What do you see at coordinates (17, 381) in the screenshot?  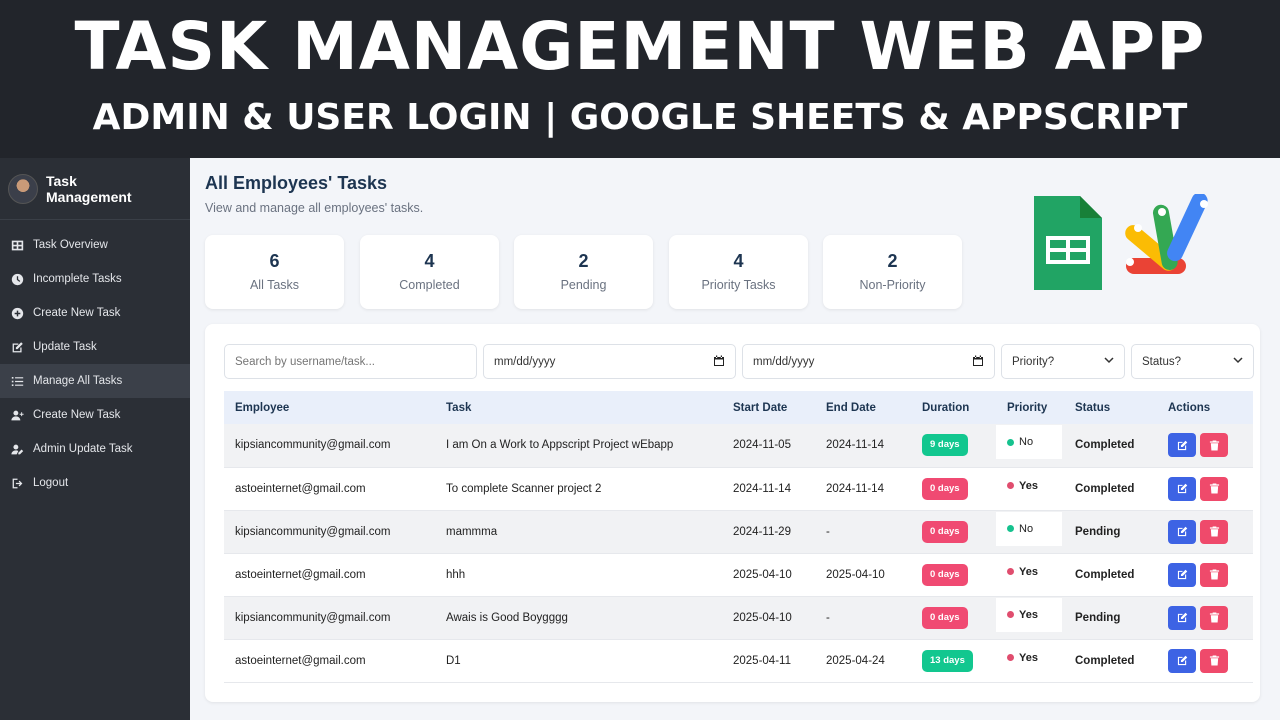 I see `list-icon` at bounding box center [17, 381].